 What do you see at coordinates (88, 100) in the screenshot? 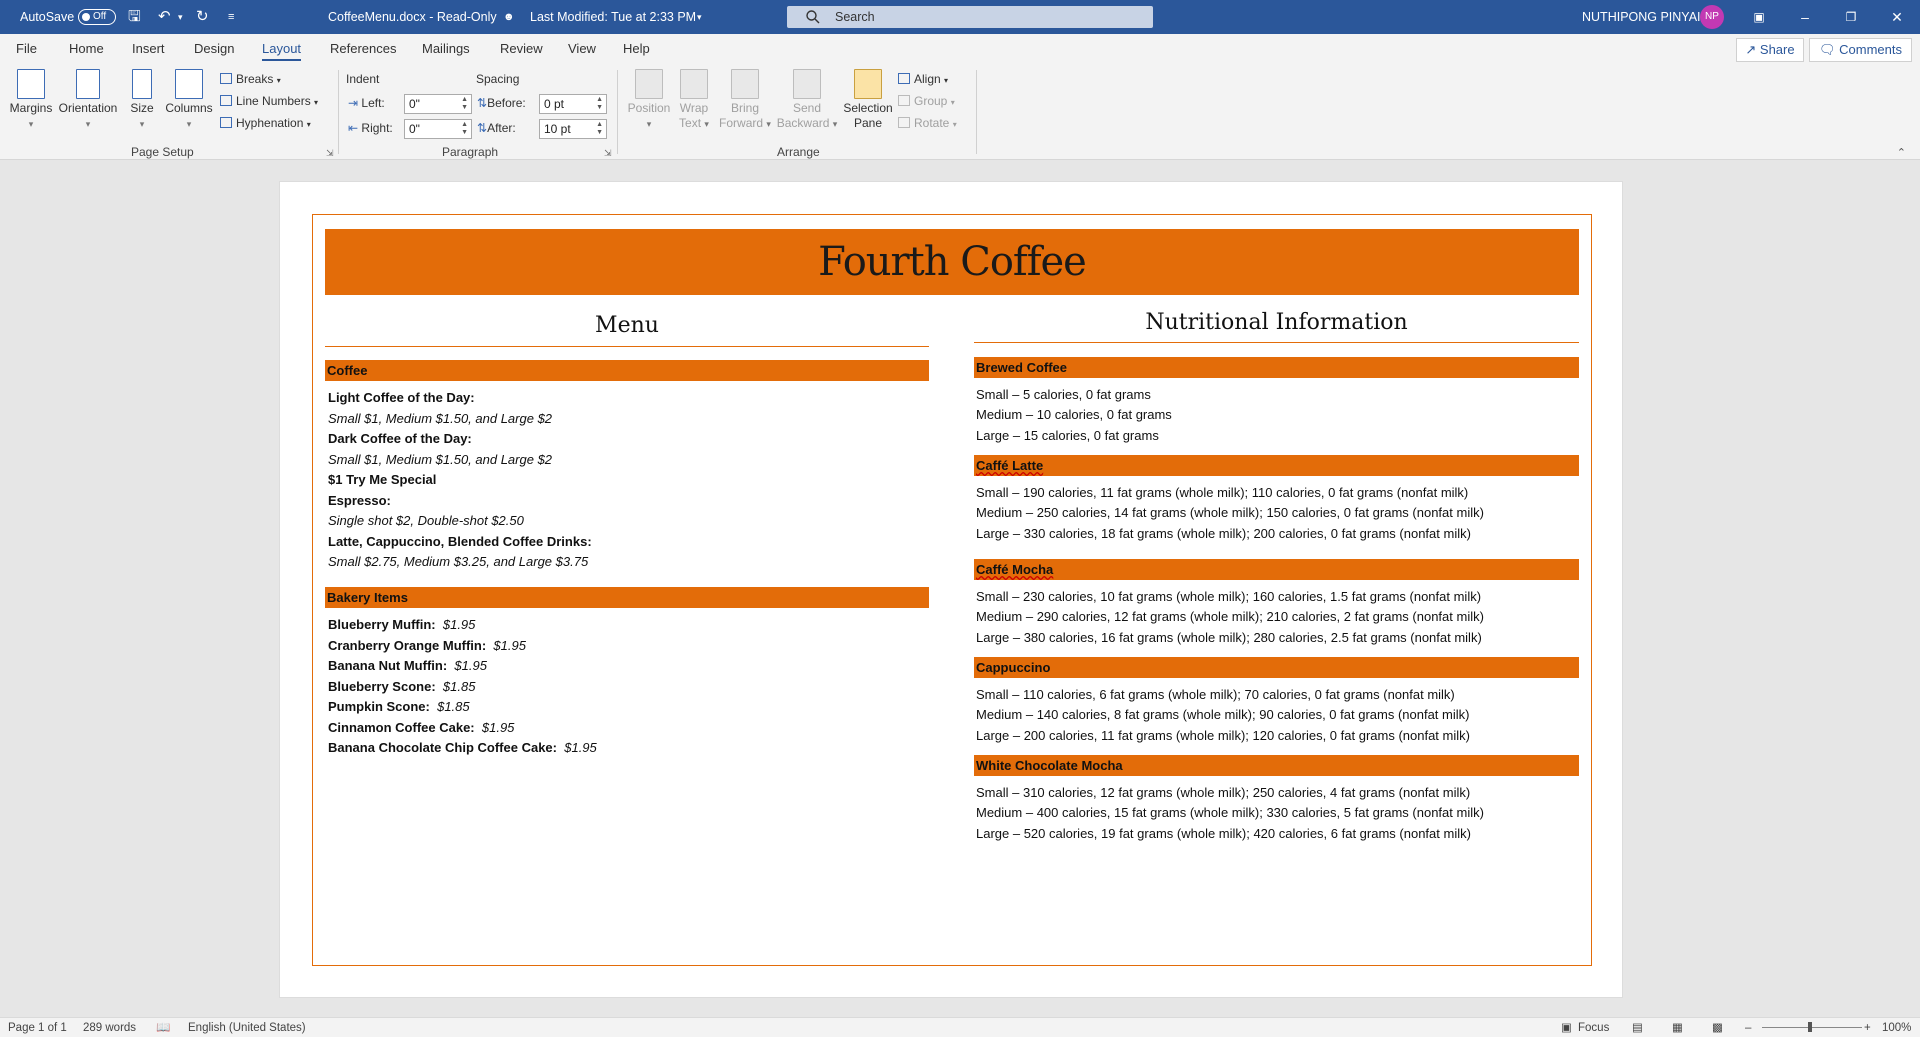
I see `orientation-button: Orientation ▾` at bounding box center [88, 100].